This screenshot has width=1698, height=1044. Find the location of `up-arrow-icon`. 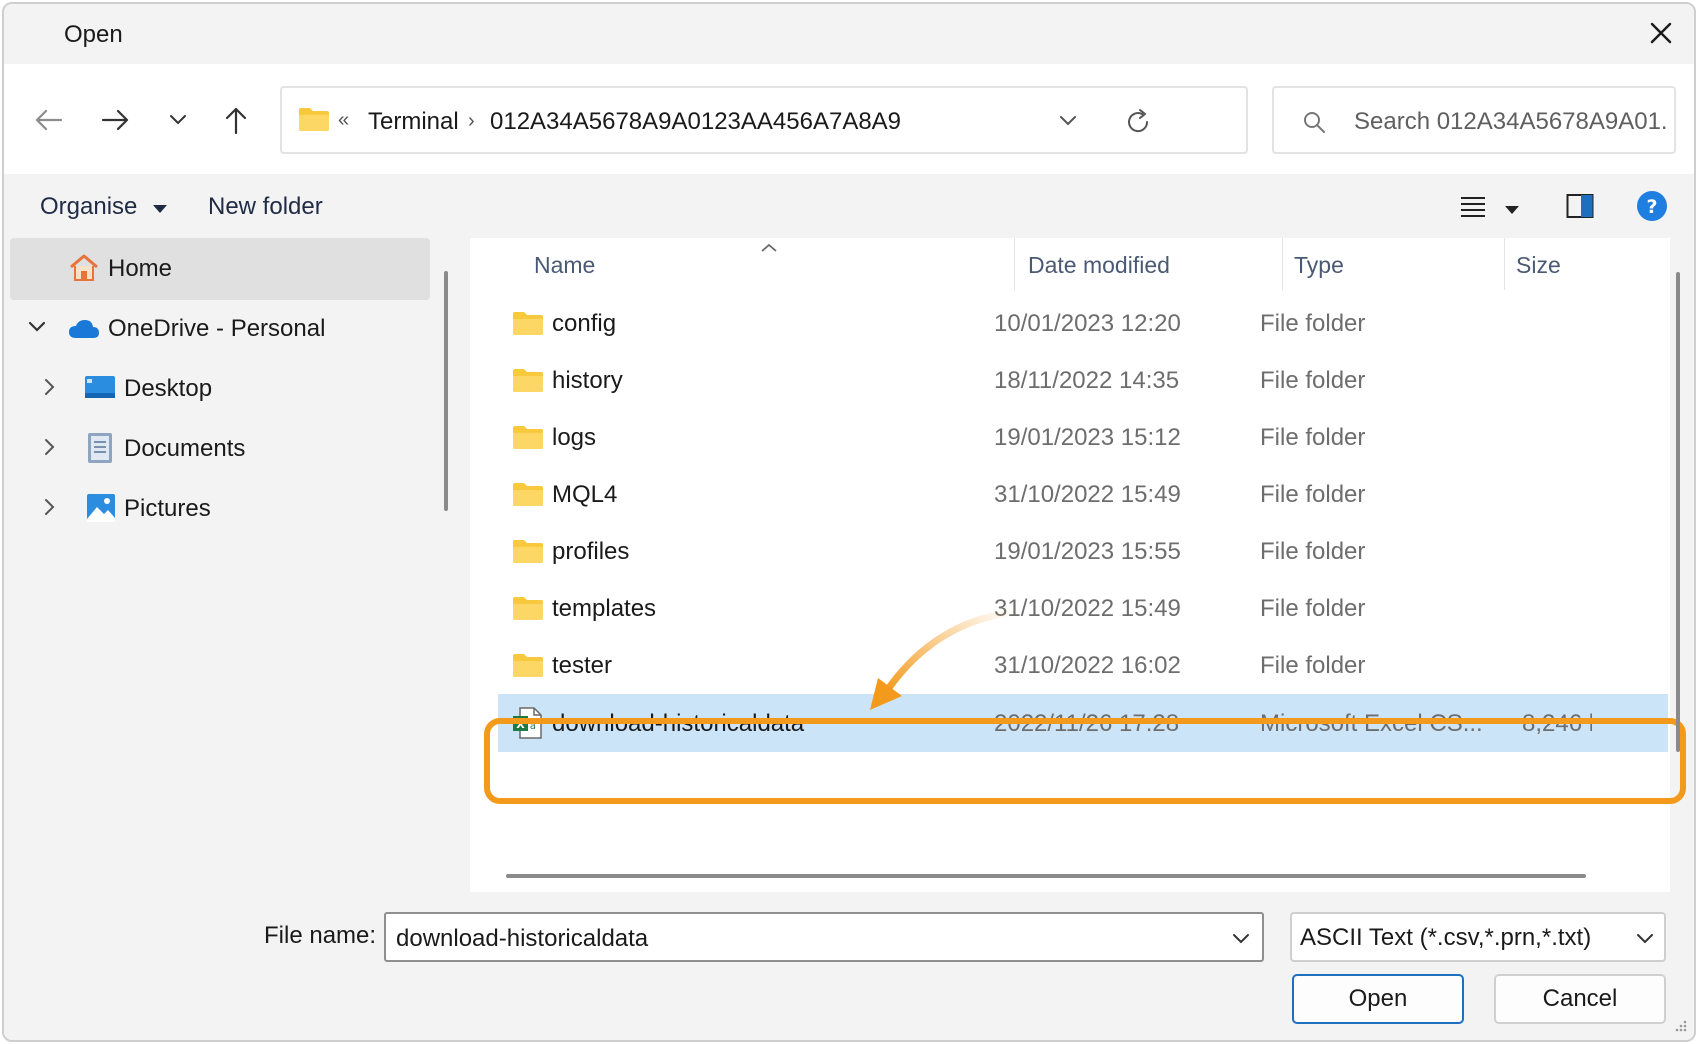

up-arrow-icon is located at coordinates (236, 120).